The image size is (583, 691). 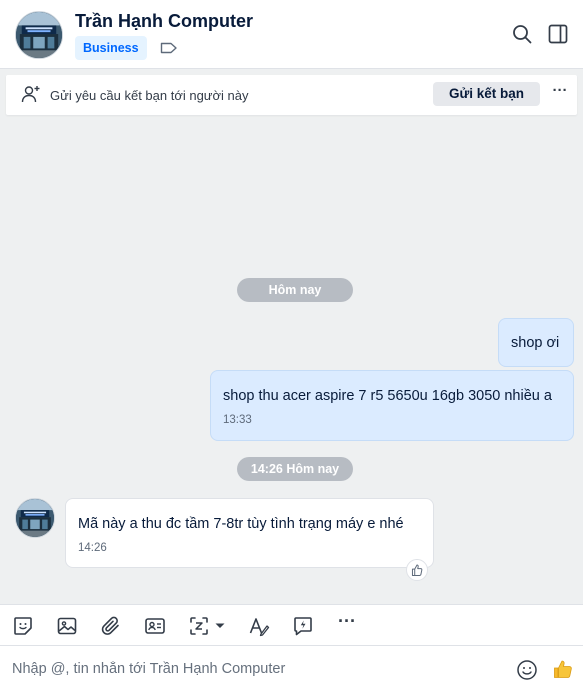 What do you see at coordinates (295, 469) in the screenshot?
I see `date-divider: 14:26 Hôm nay` at bounding box center [295, 469].